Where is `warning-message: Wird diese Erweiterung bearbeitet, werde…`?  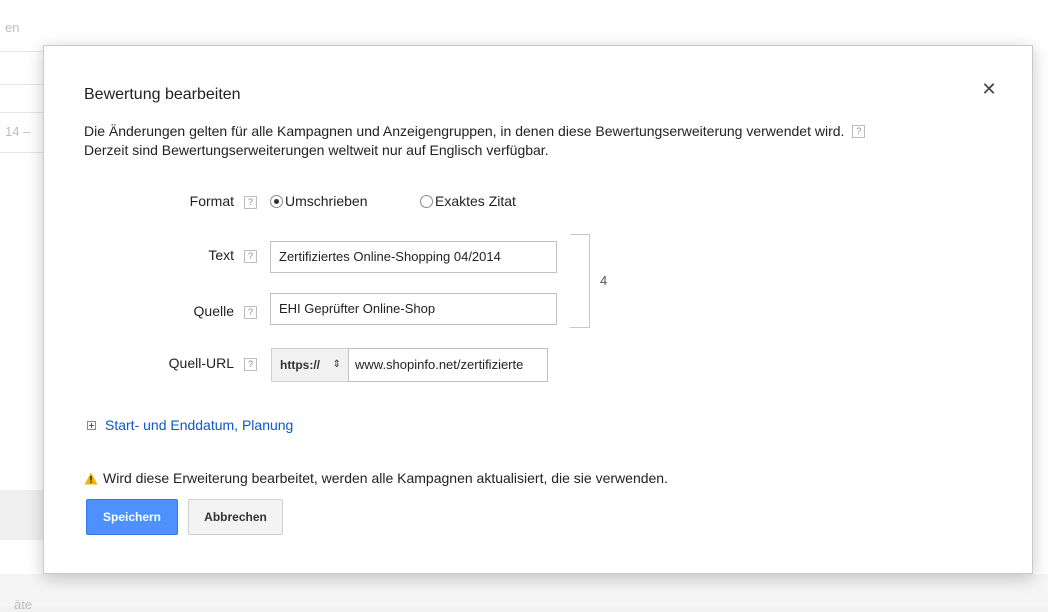
warning-message: Wird diese Erweiterung bearbeitet, werde… is located at coordinates (376, 478).